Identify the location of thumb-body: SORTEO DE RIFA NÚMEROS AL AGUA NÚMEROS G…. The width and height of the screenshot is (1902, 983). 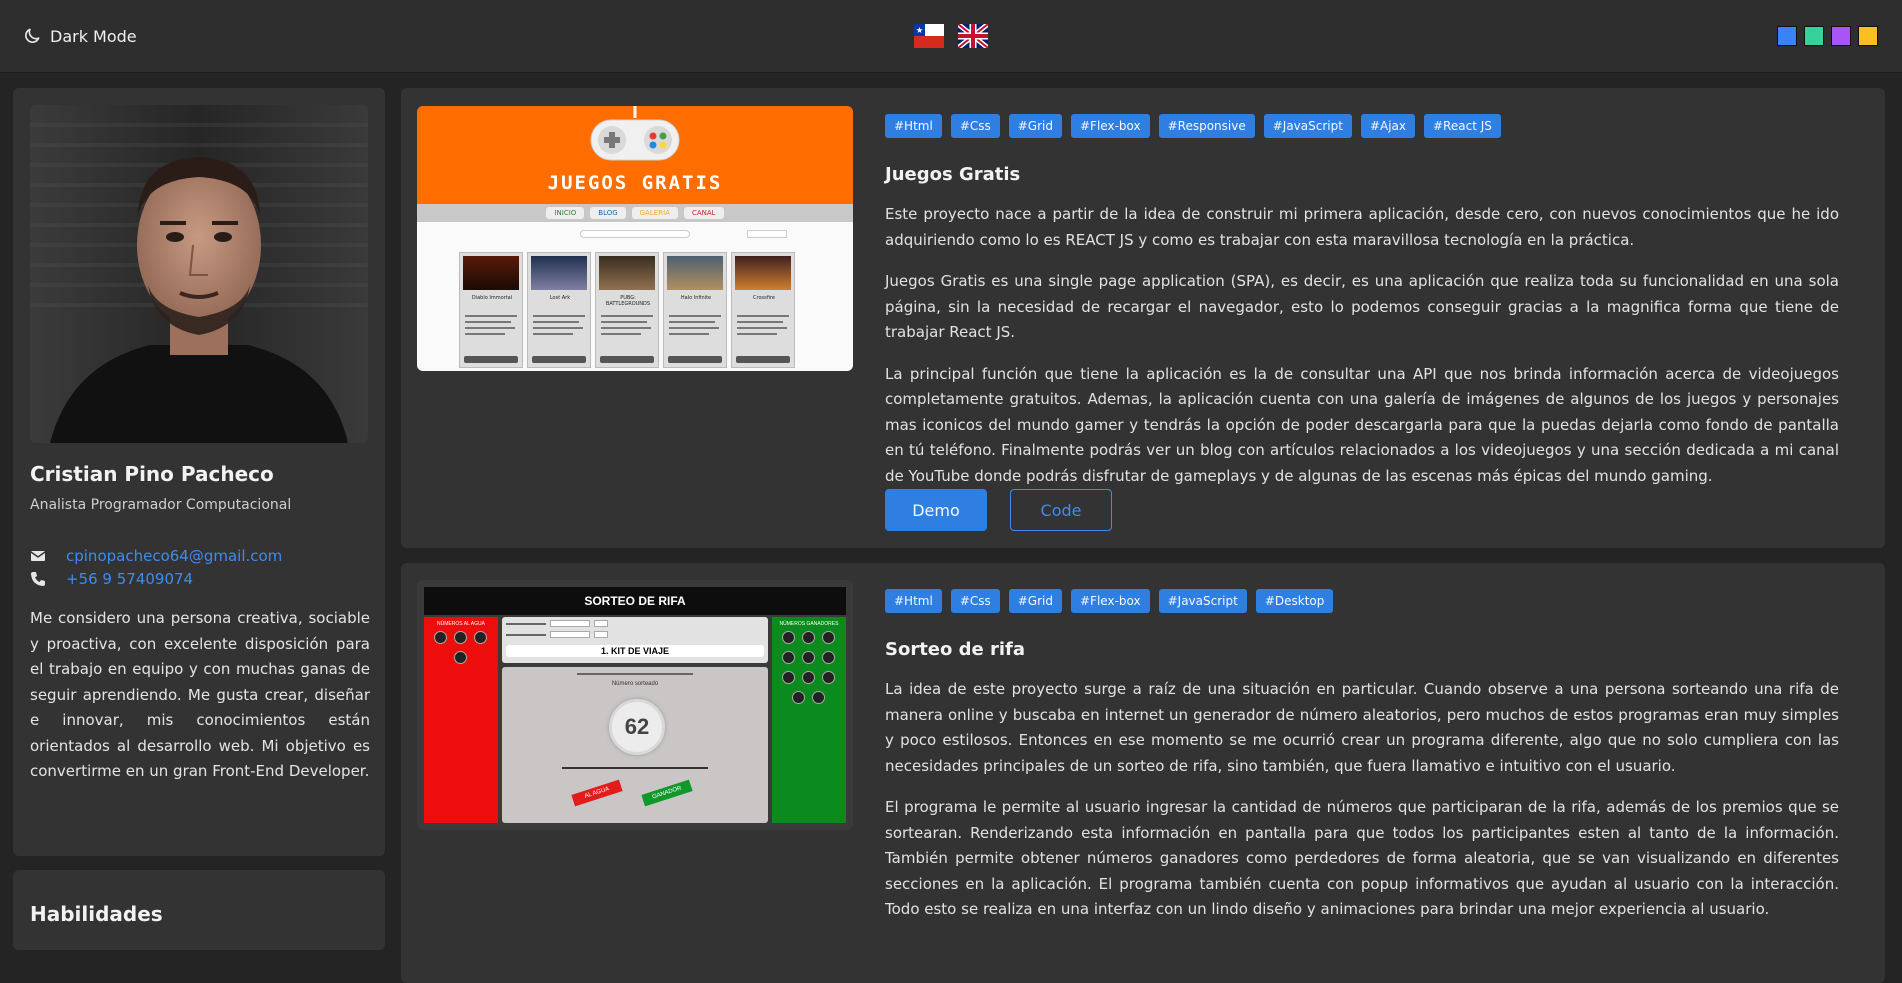
(635, 705).